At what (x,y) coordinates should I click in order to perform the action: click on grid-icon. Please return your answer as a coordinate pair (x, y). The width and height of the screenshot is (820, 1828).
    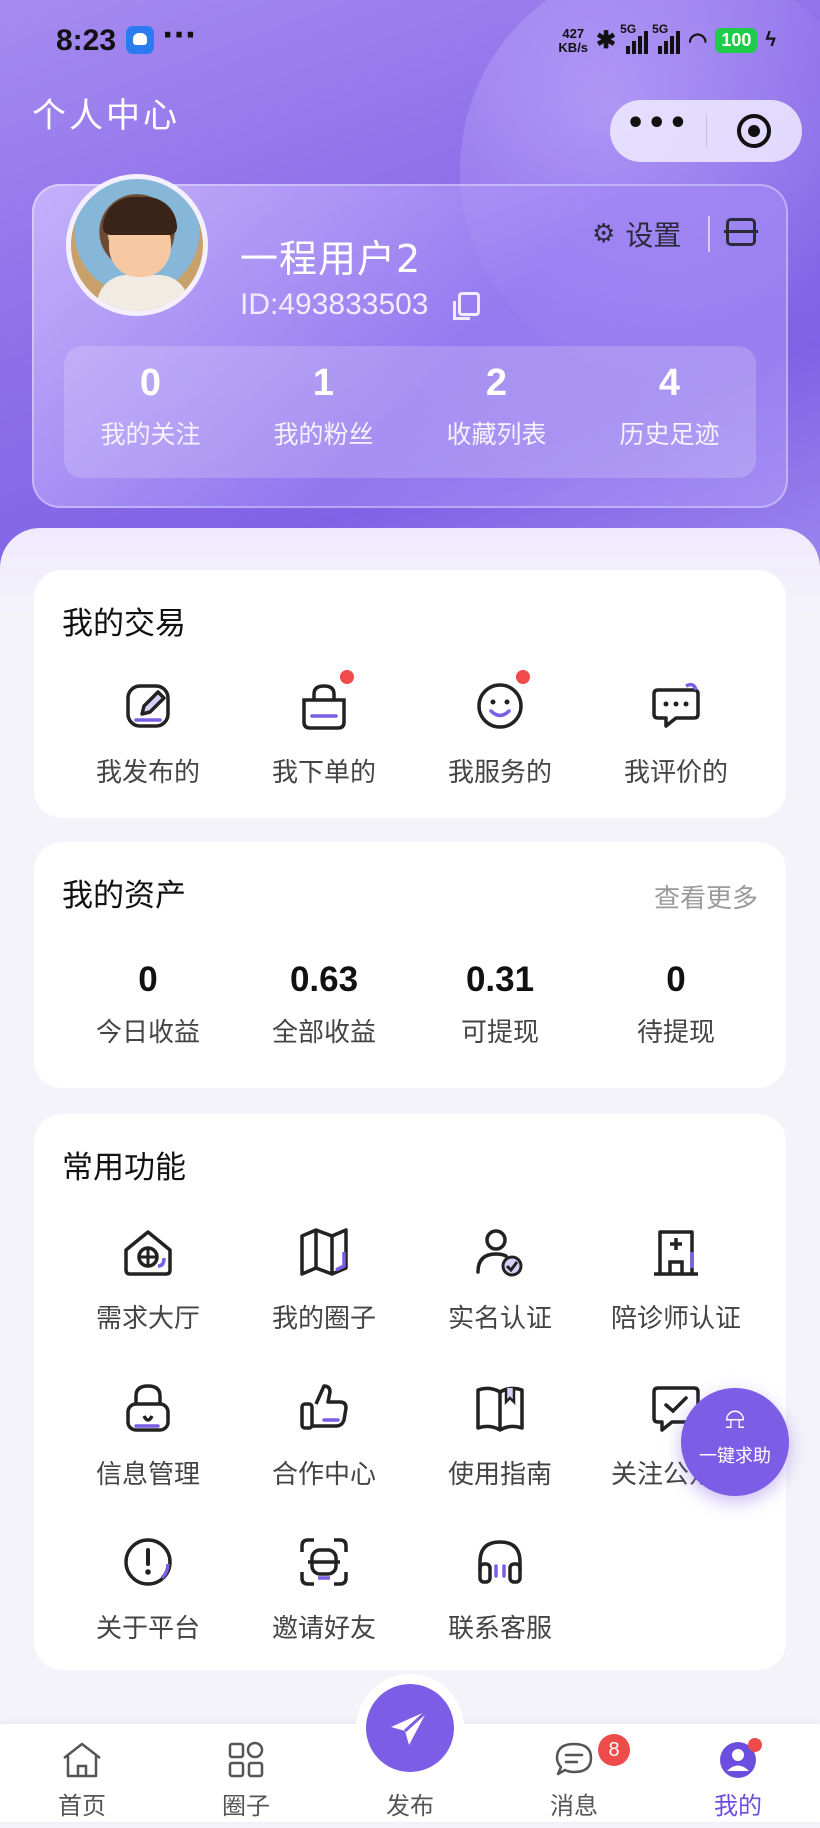
    Looking at the image, I should click on (246, 1760).